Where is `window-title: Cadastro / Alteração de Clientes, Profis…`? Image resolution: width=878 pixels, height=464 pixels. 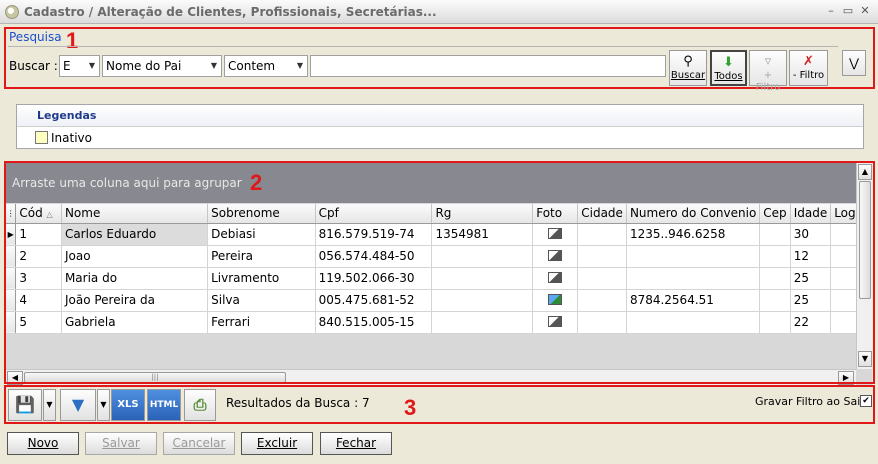 window-title: Cadastro / Alteração de Clientes, Profis… is located at coordinates (230, 12).